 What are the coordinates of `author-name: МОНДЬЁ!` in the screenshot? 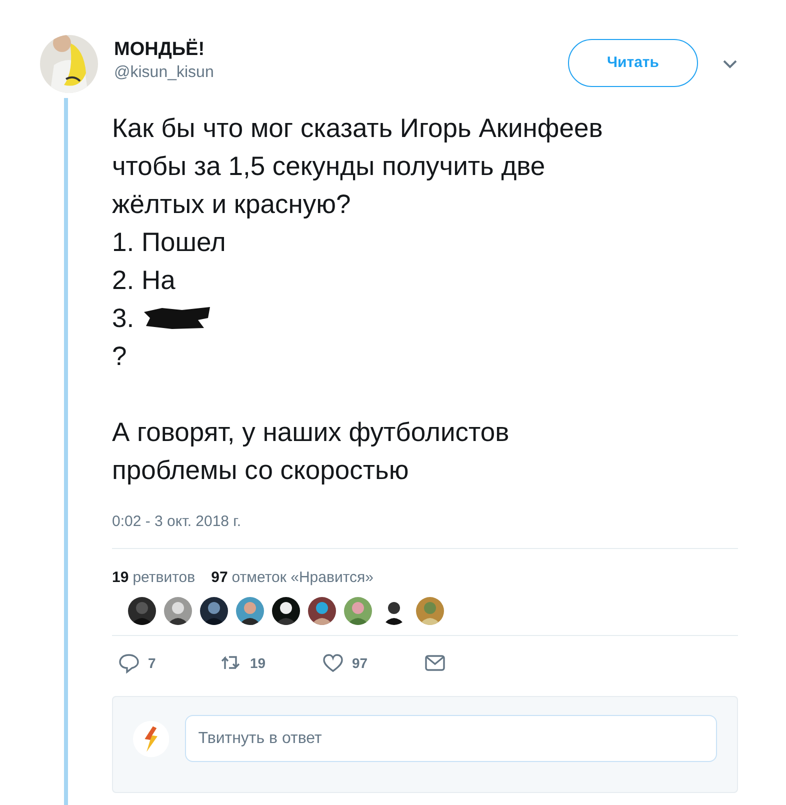 It's located at (341, 50).